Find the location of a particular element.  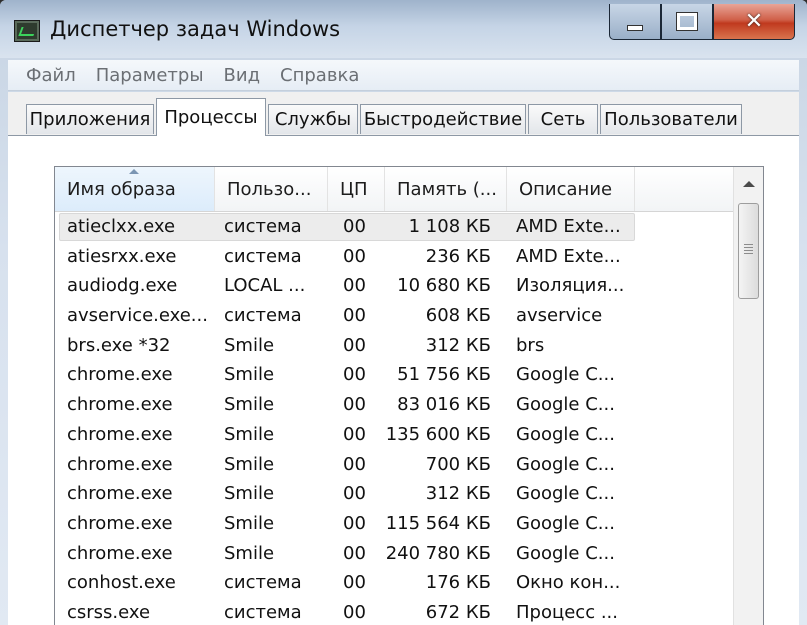

close-icon: ✕ is located at coordinates (754, 21).